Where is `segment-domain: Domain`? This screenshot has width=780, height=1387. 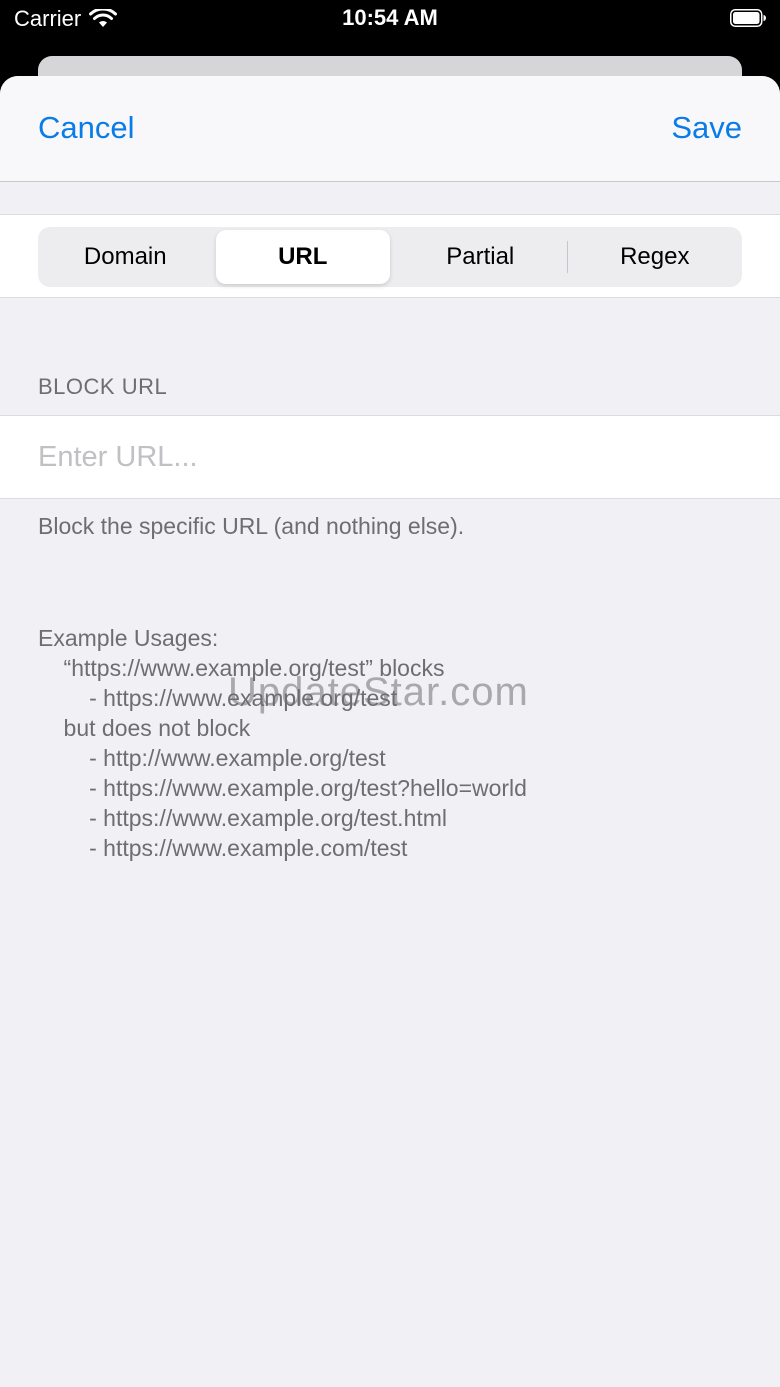
segment-domain: Domain is located at coordinates (125, 257).